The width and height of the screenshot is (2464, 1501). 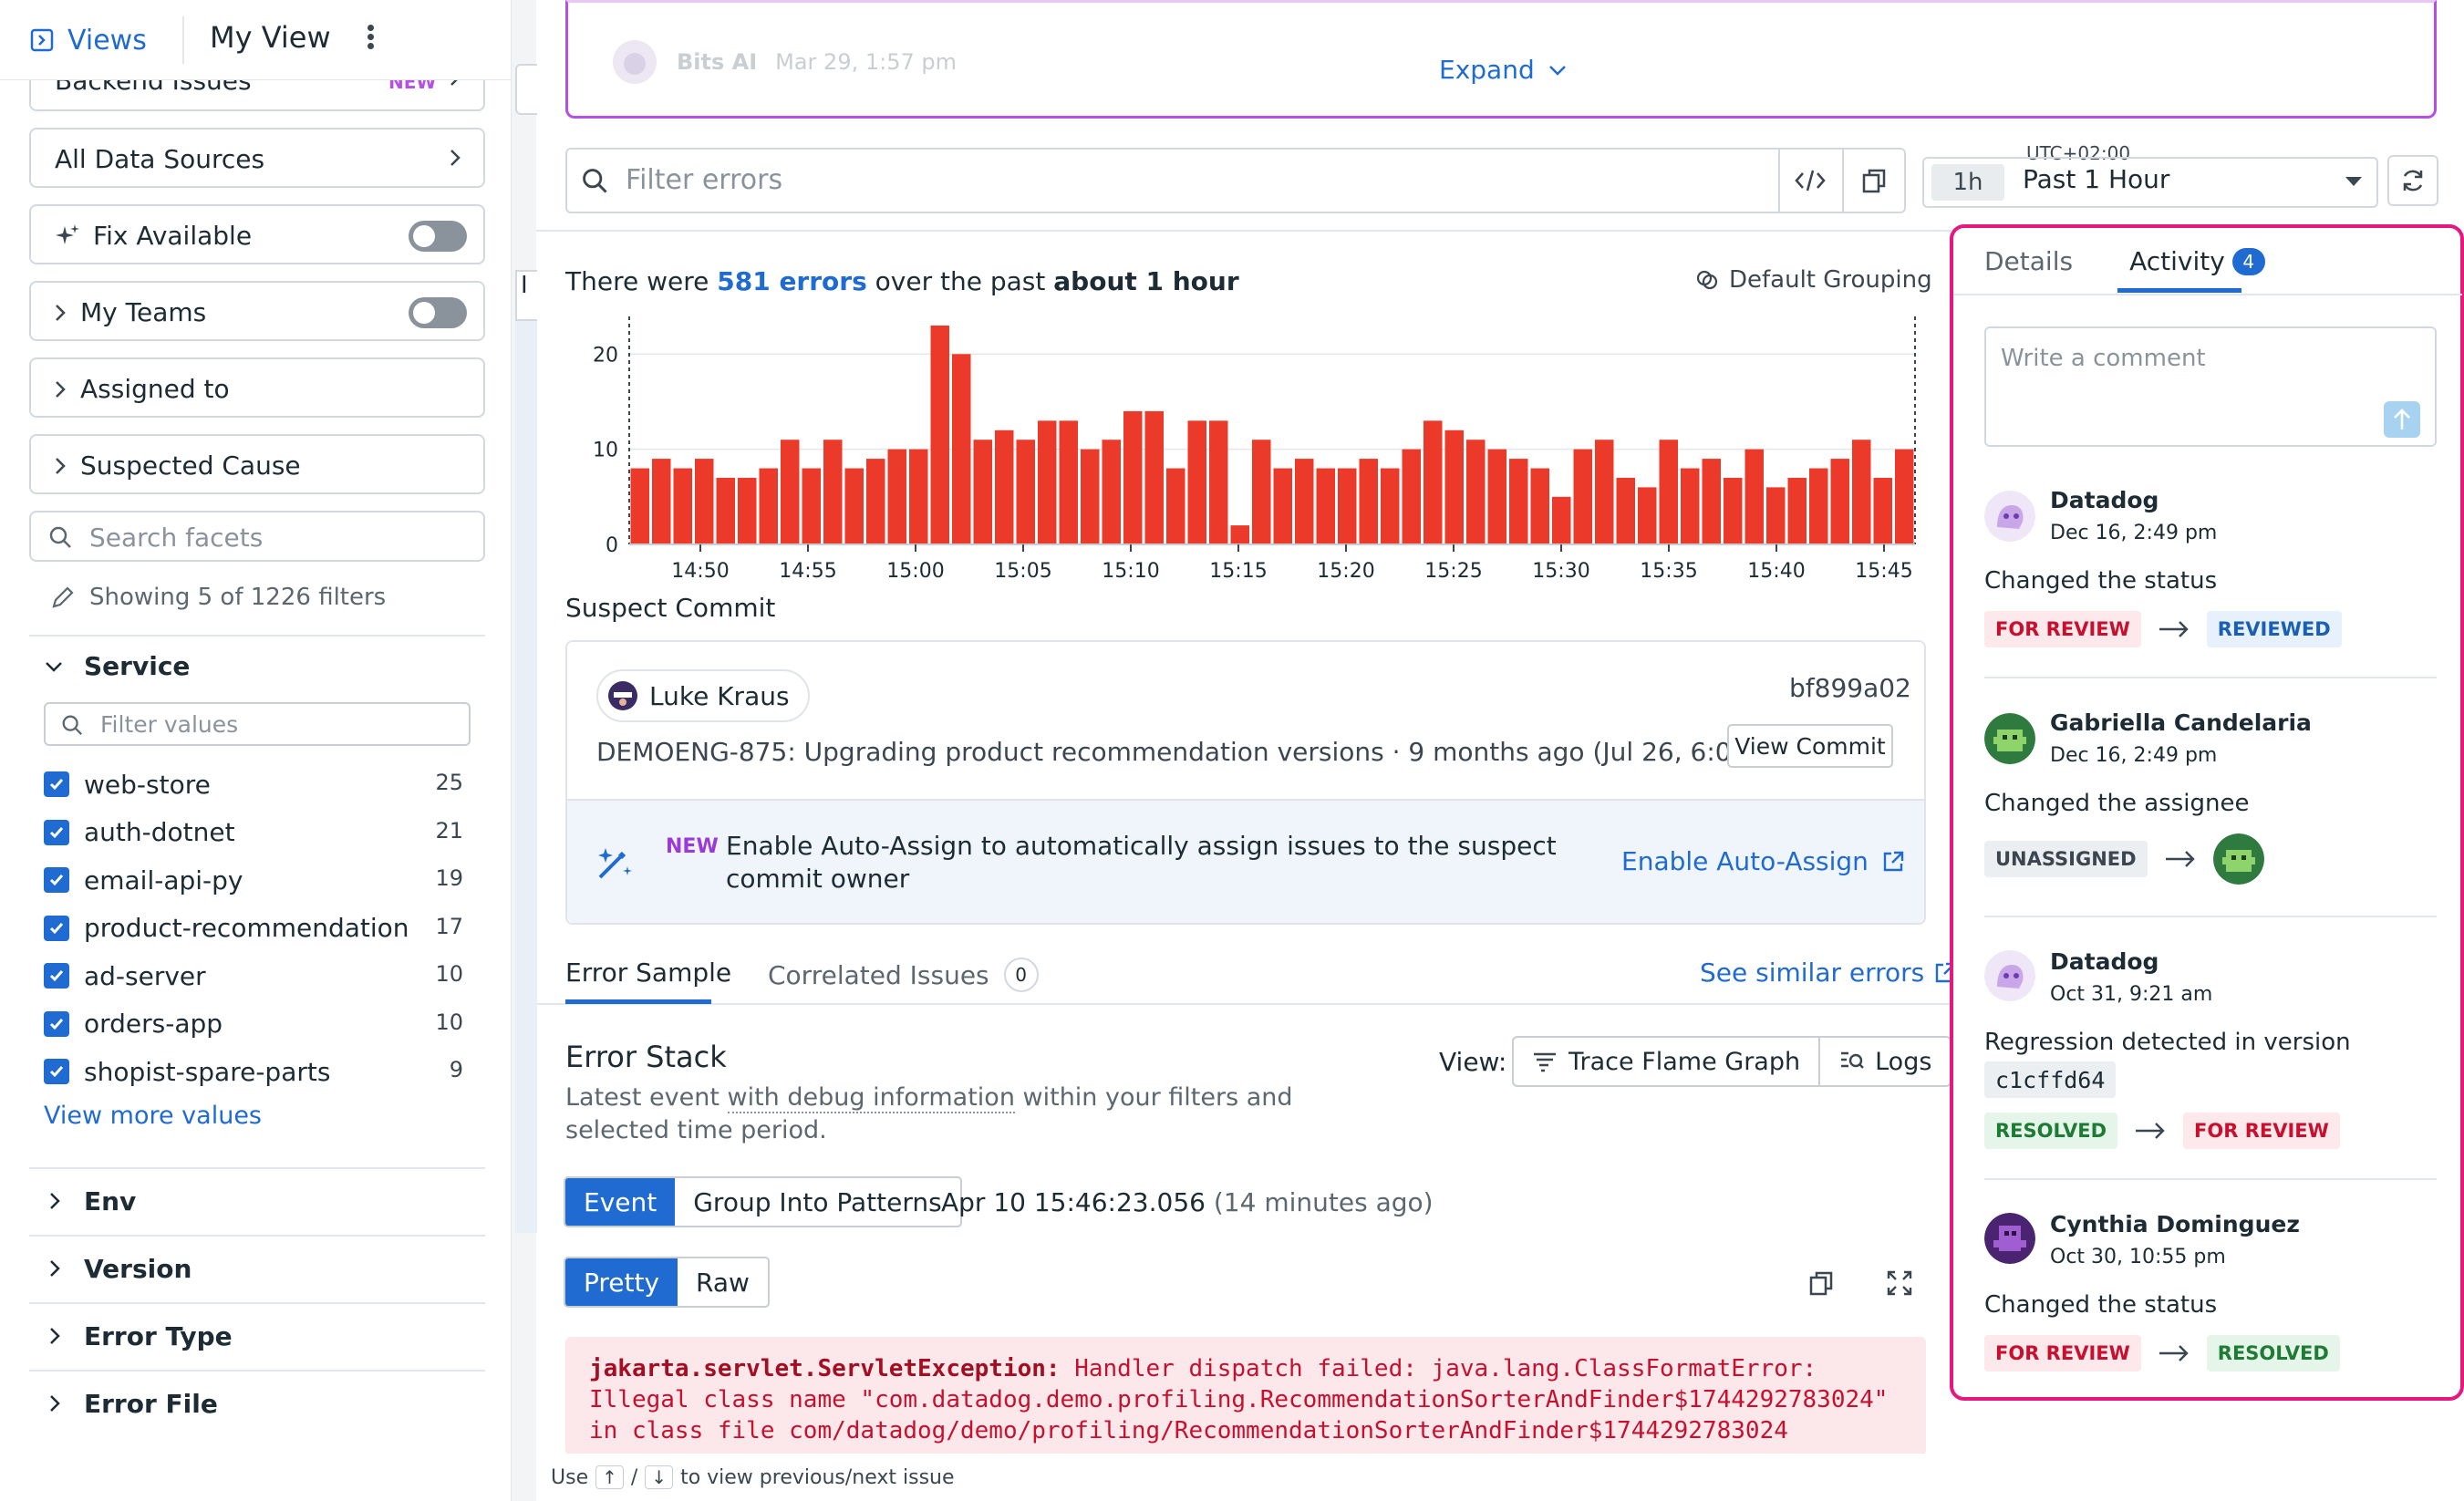 I want to click on x-tick-label: 15:20, so click(x=1345, y=571).